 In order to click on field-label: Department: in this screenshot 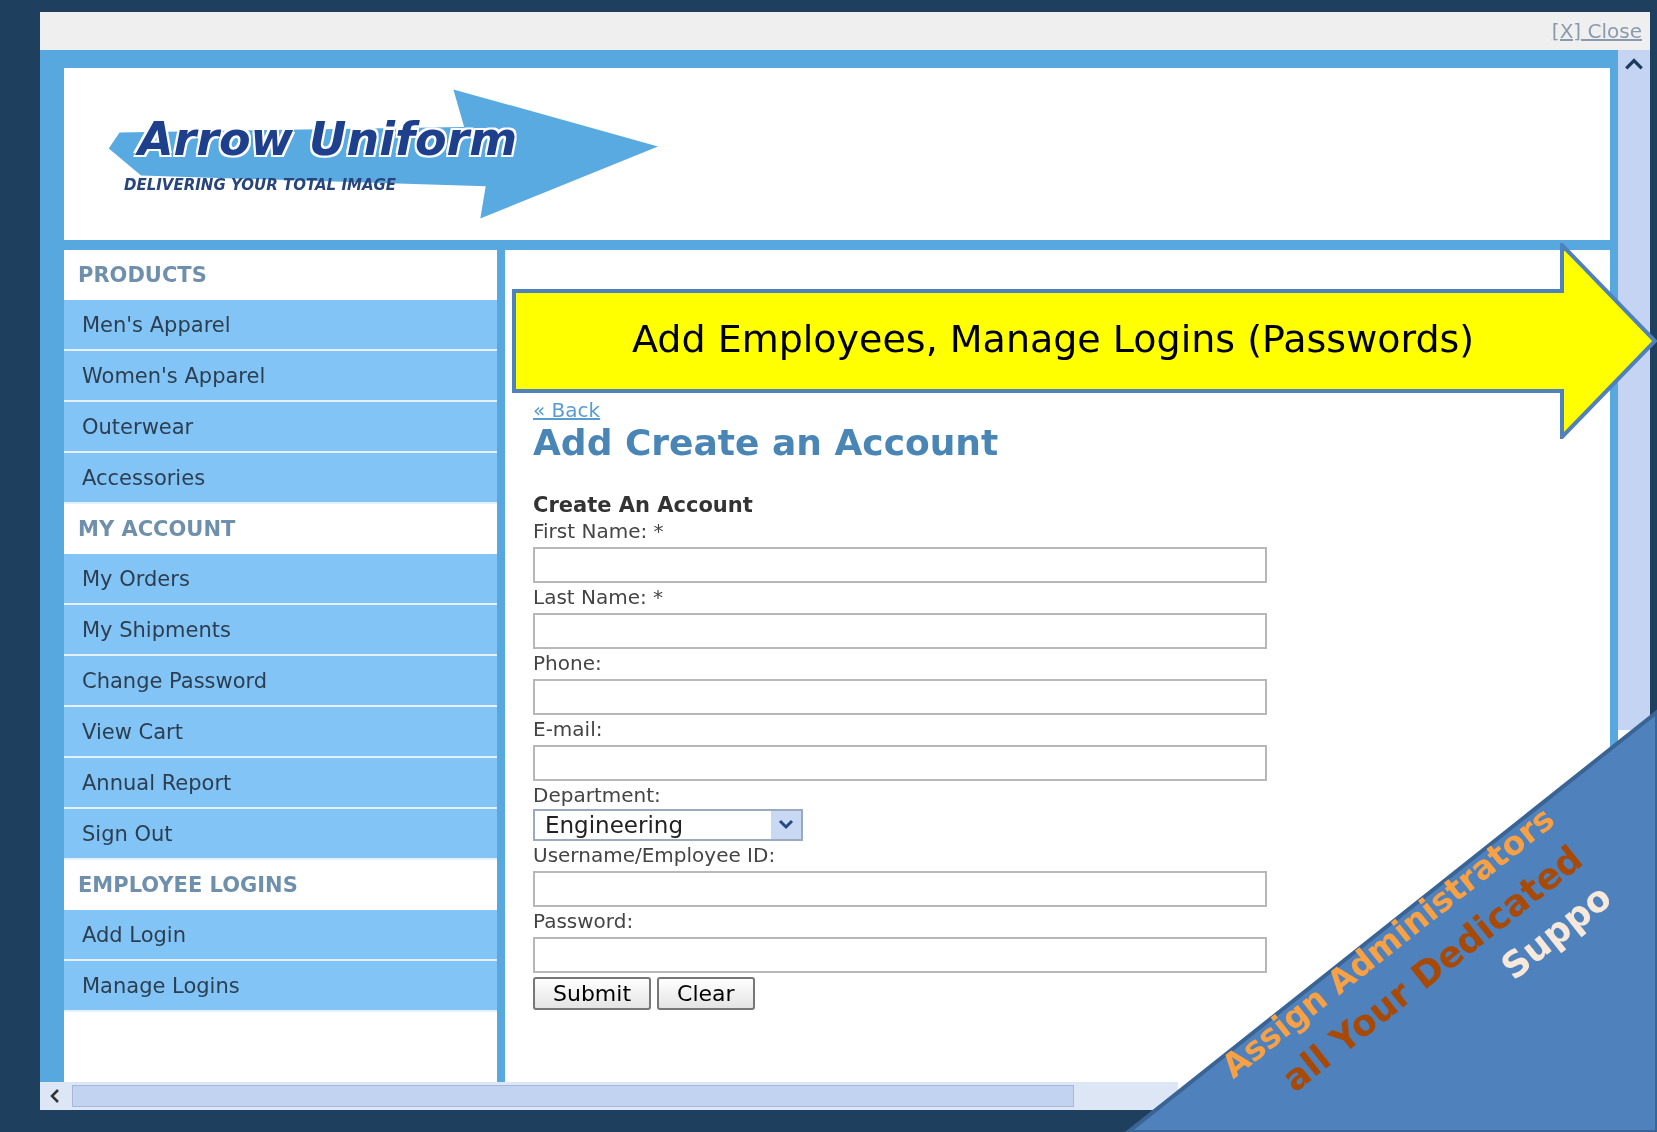, I will do `click(597, 795)`.